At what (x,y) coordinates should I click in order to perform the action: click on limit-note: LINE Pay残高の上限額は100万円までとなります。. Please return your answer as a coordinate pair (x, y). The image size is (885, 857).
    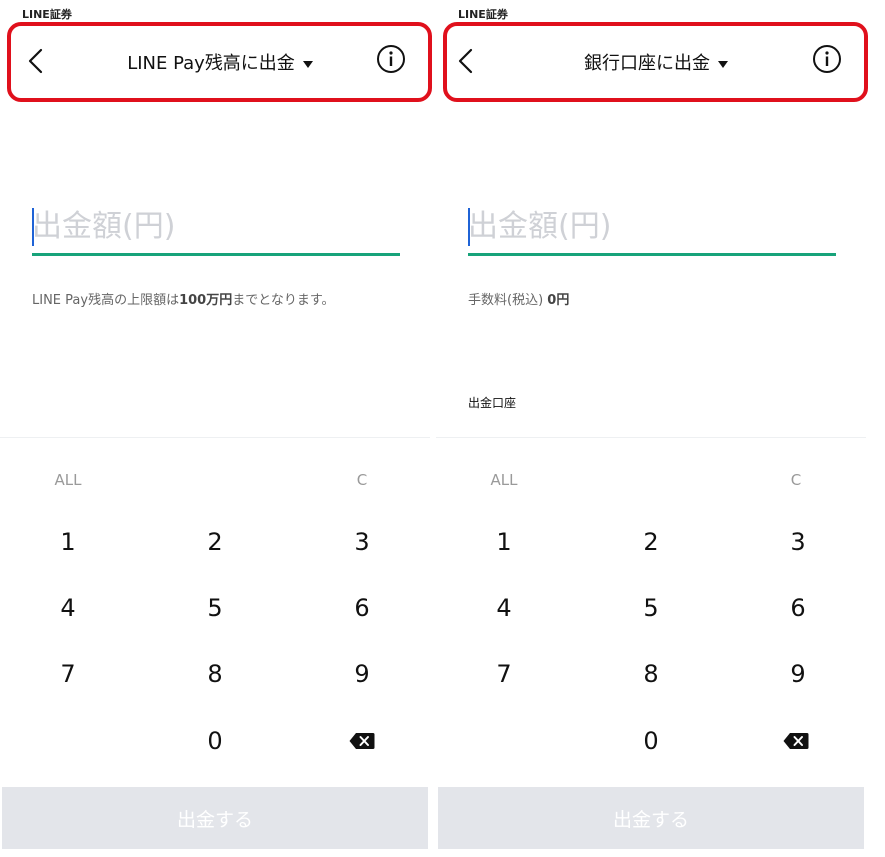
    Looking at the image, I should click on (183, 300).